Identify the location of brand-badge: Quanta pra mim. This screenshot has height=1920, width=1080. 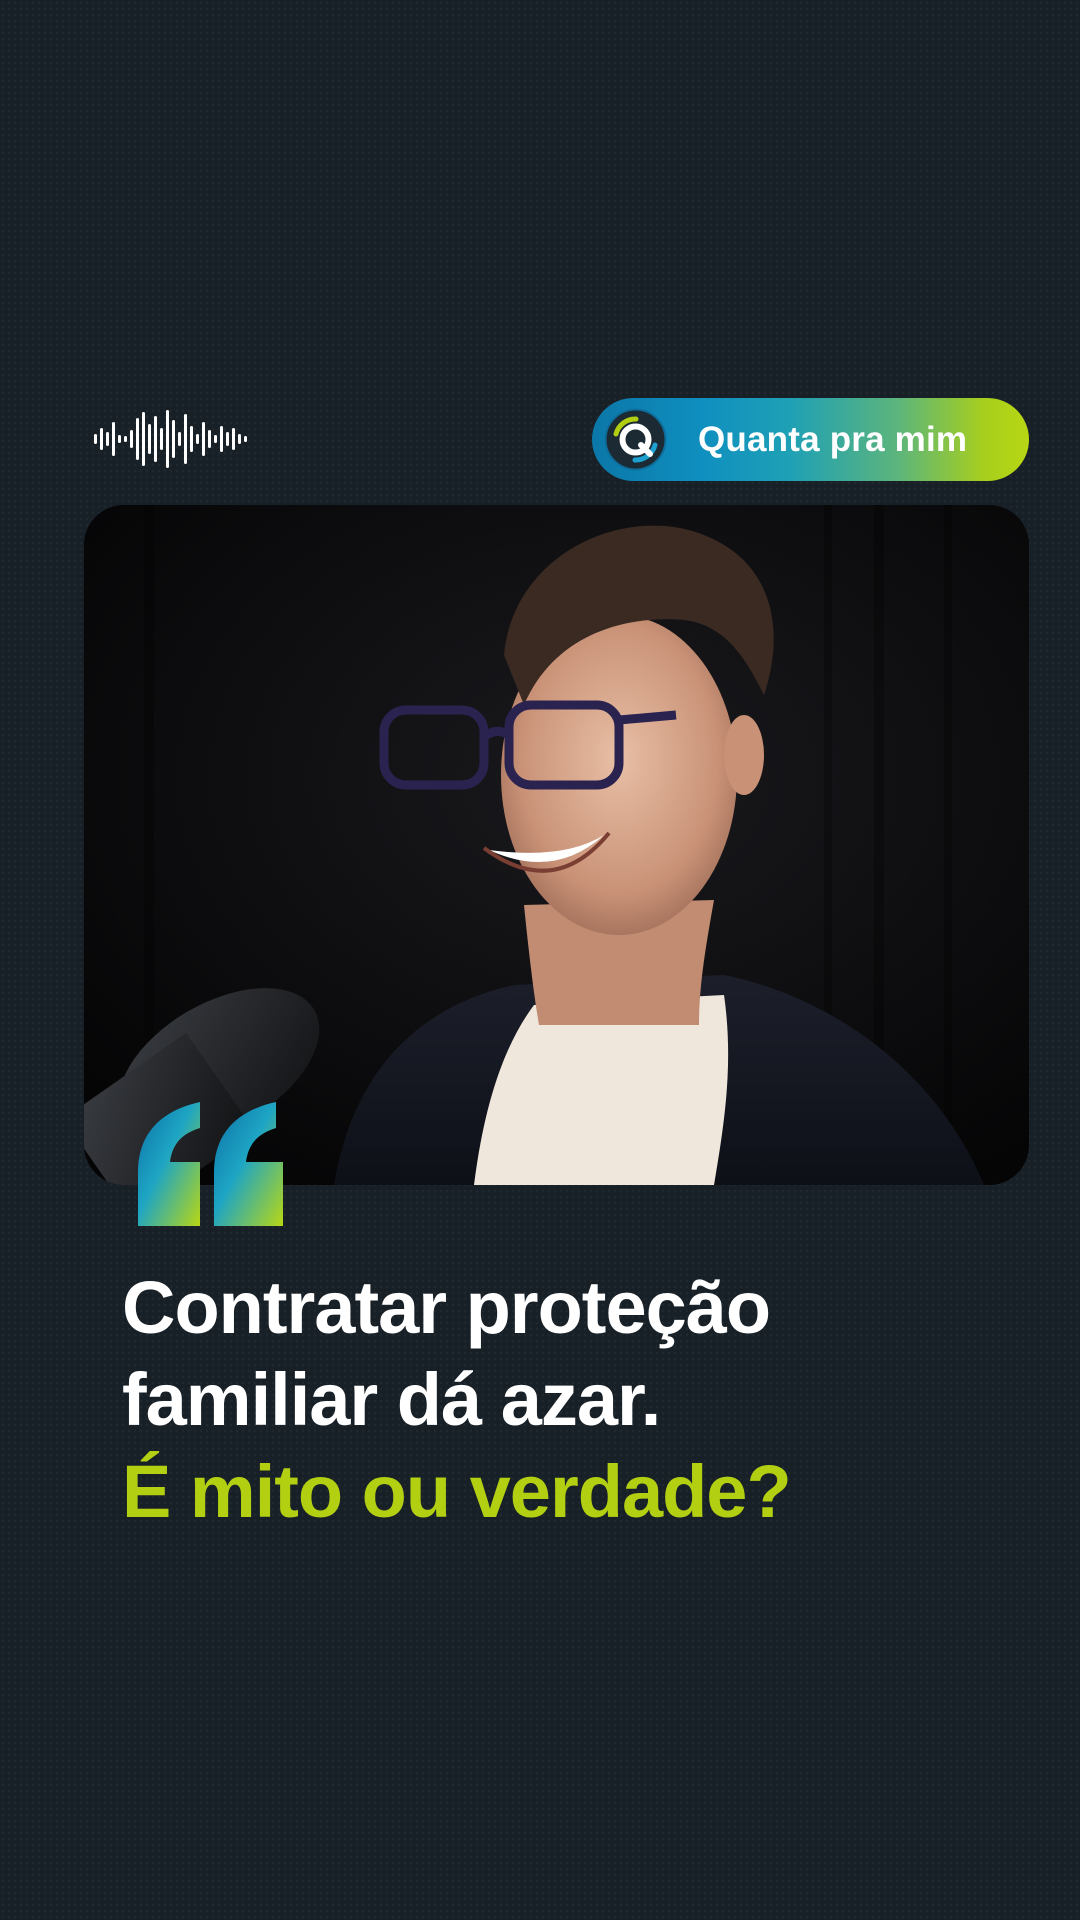
(810, 439).